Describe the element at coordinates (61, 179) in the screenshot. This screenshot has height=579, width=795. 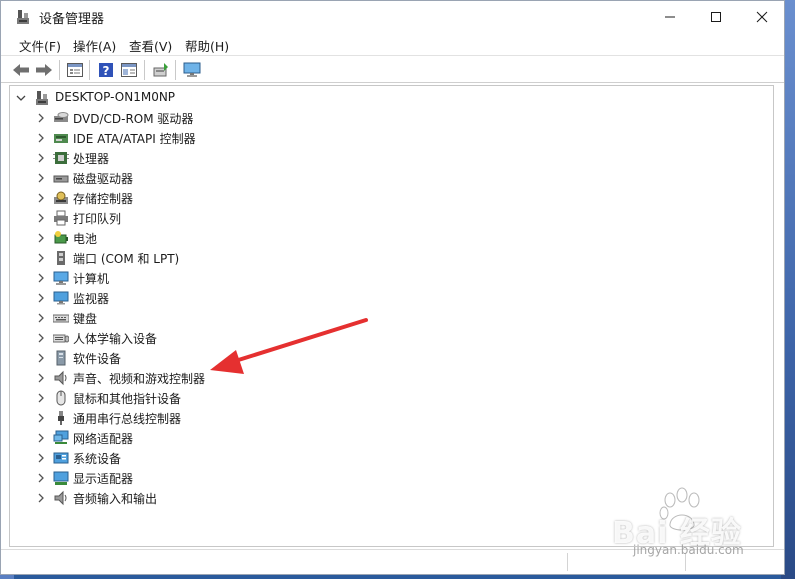
I see `disk-drive-icon` at that location.